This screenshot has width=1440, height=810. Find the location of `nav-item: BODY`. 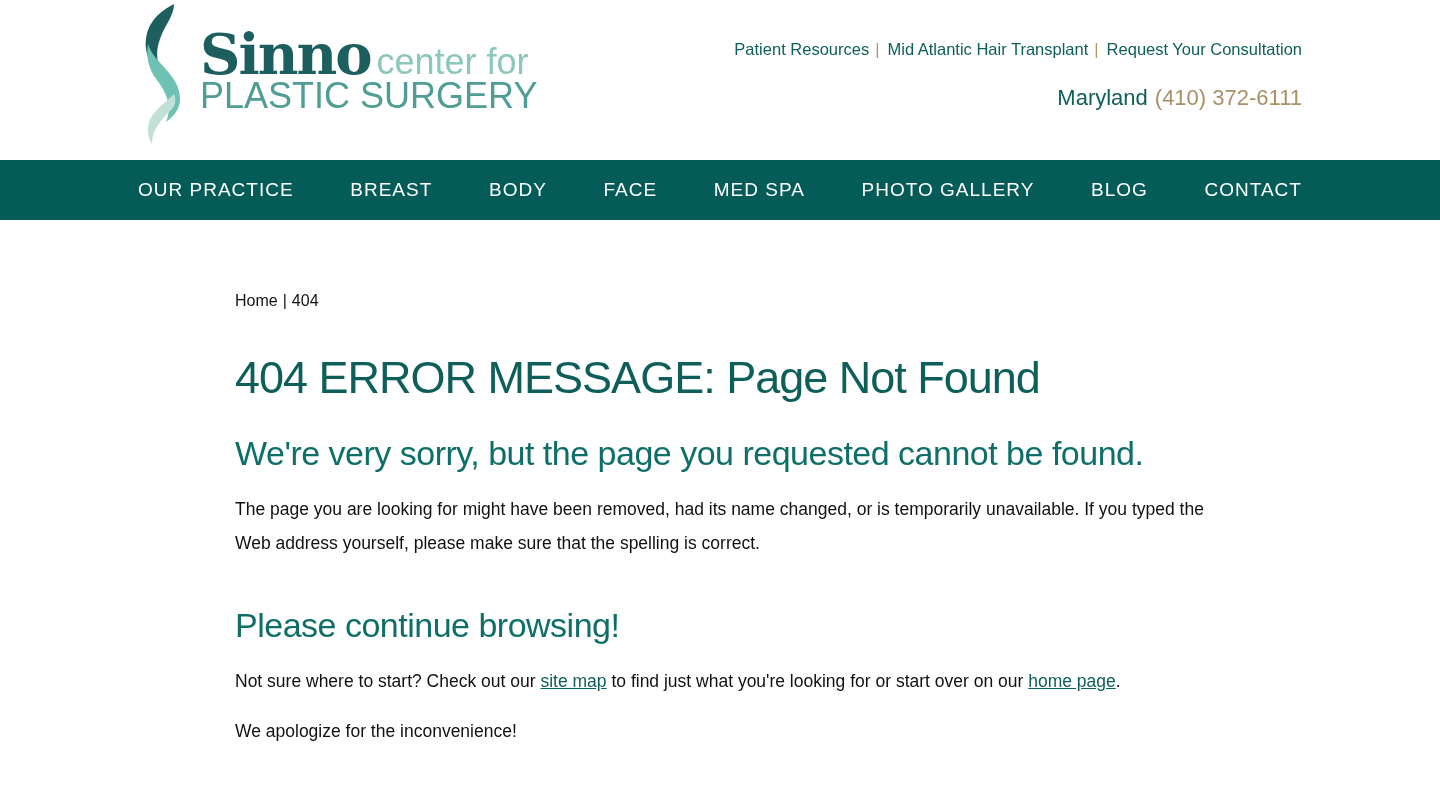

nav-item: BODY is located at coordinates (517, 190).